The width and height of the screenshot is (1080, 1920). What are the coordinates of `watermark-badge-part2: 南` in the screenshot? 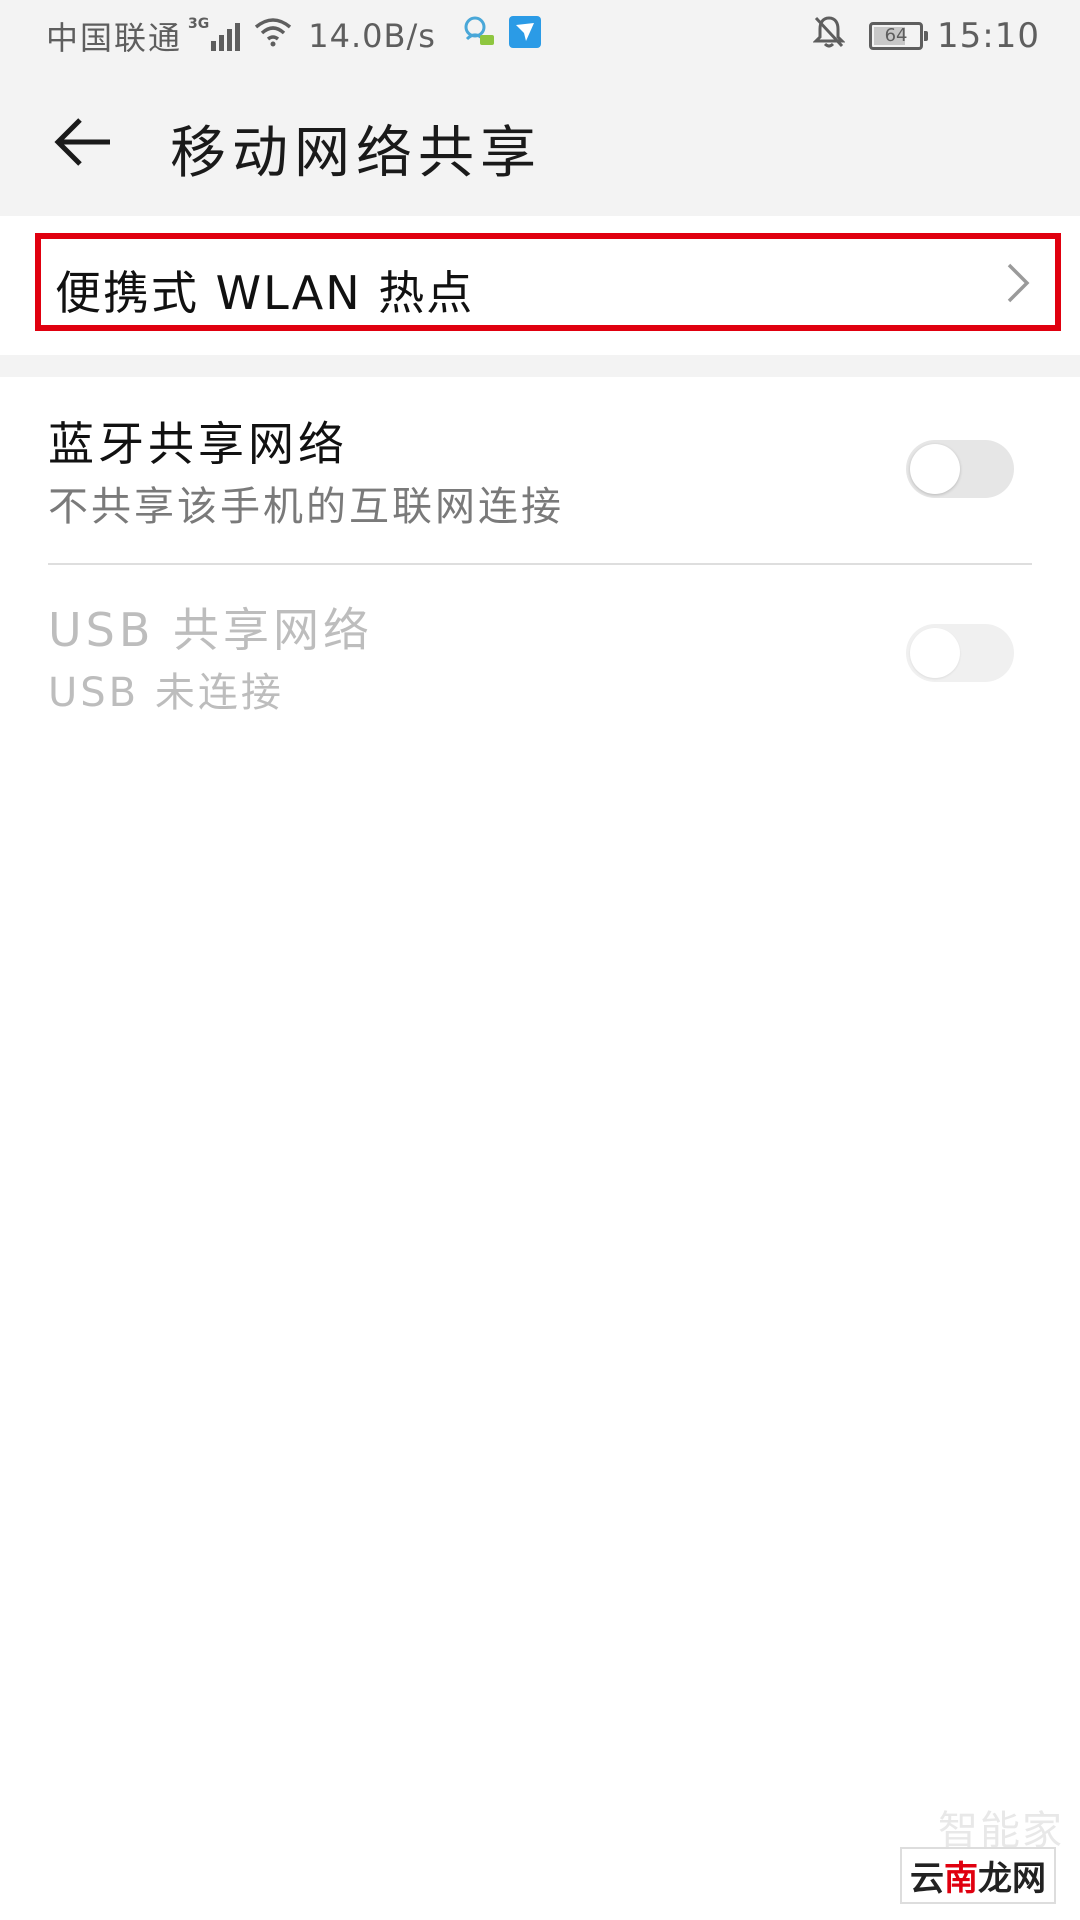 It's located at (961, 1879).